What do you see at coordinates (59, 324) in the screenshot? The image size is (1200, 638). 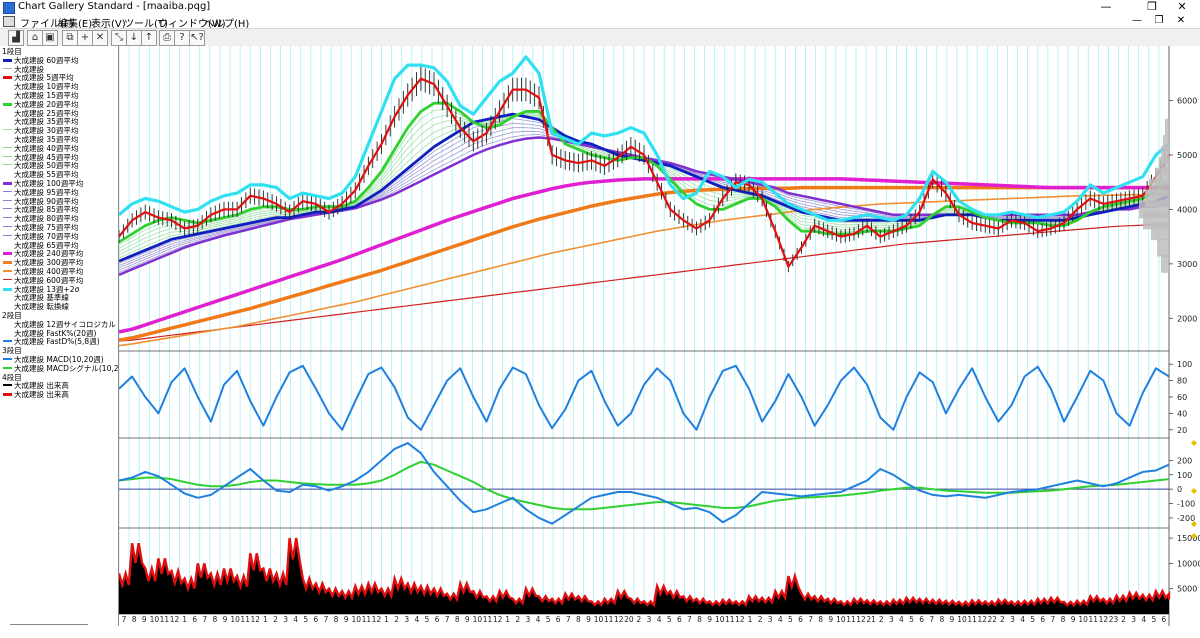 I see `legend-item: 大成建設 12週サイコロジカル` at bounding box center [59, 324].